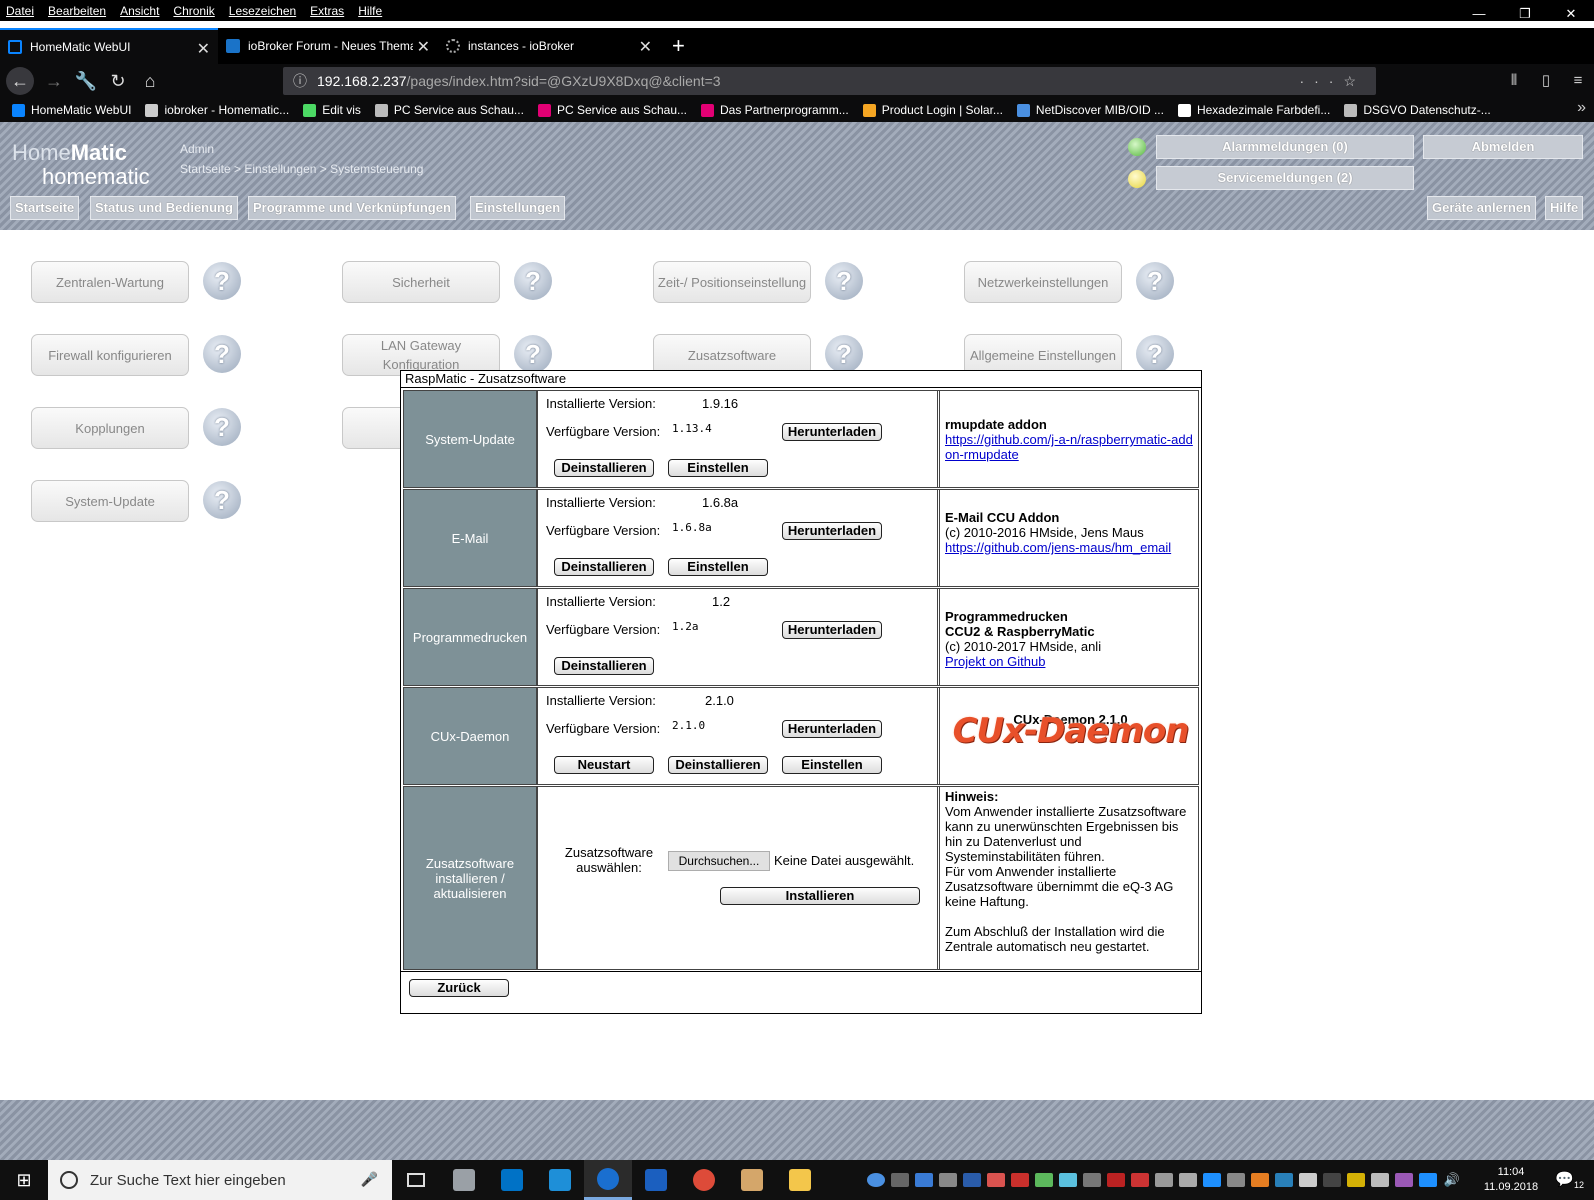 This screenshot has height=1200, width=1594. I want to click on back-arrow-icon: ←, so click(20, 81).